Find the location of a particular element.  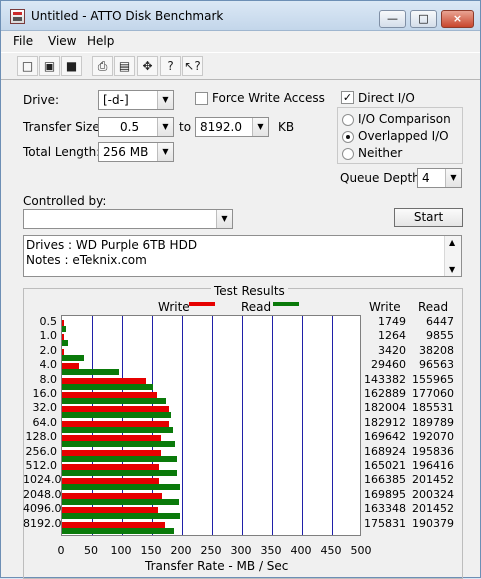

transfer-size-row-label: 8.0 is located at coordinates (48, 379).